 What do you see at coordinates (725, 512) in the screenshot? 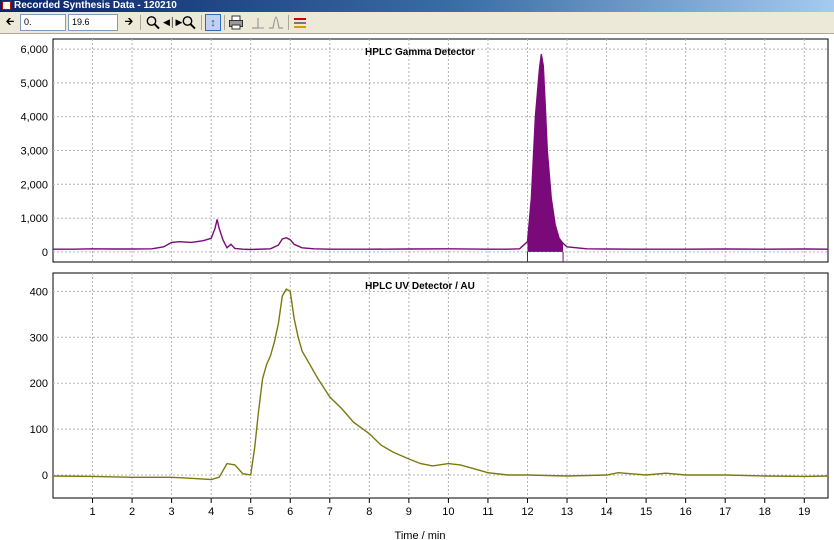
I see `x-tick-label: 17` at bounding box center [725, 512].